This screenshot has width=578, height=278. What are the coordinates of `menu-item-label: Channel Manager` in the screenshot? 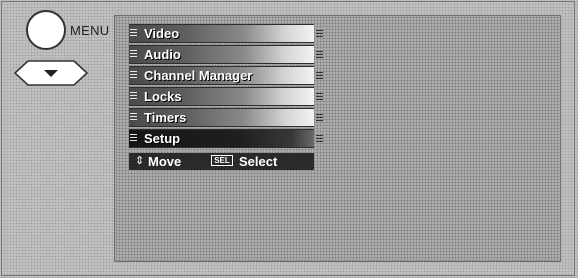 It's located at (198, 75).